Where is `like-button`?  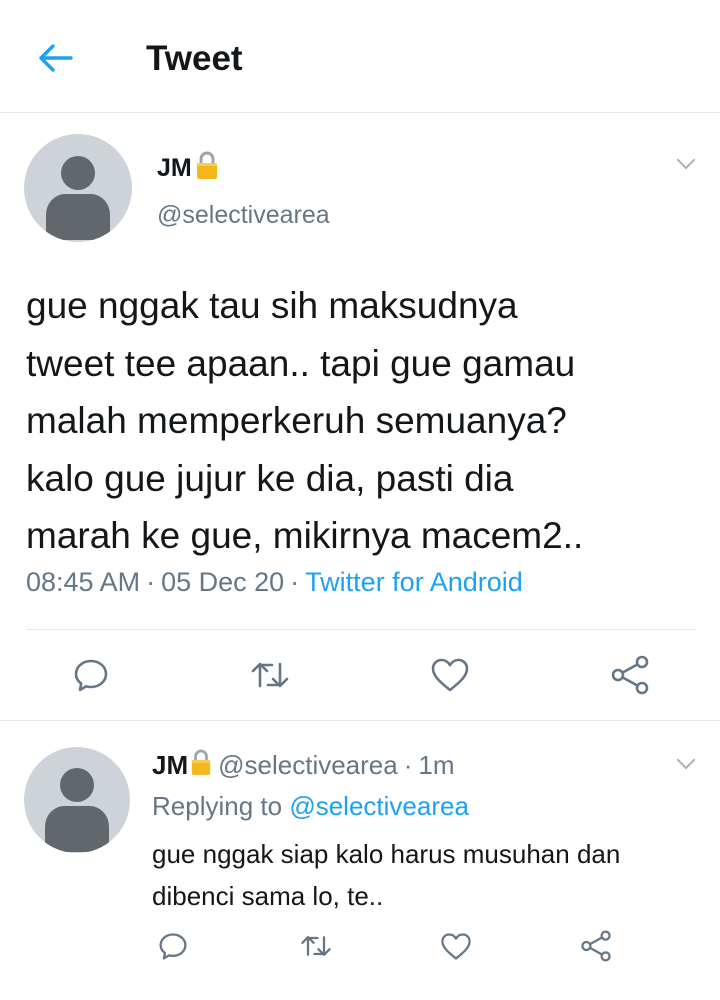 like-button is located at coordinates (450, 675).